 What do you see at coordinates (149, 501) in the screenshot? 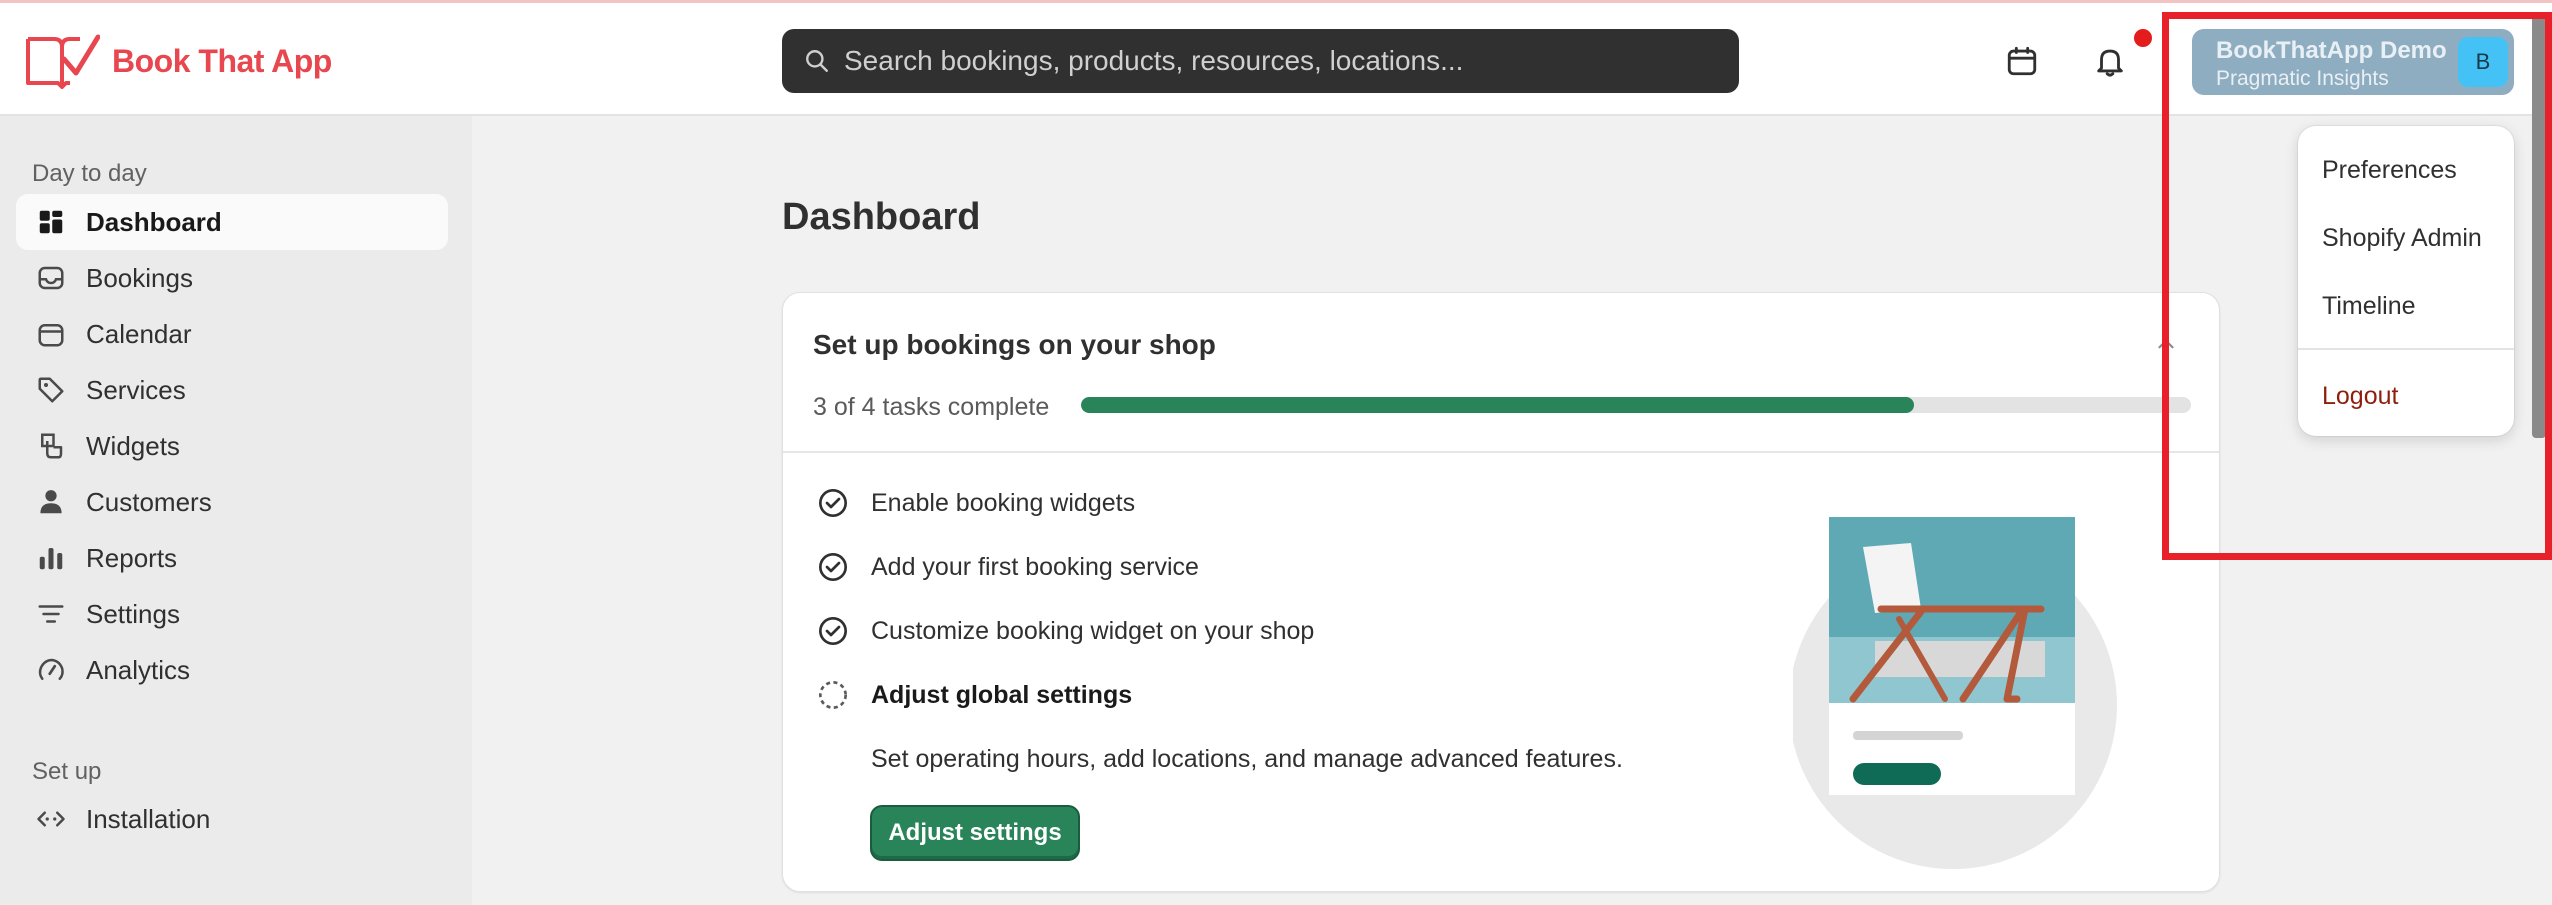
I see `sidebar-item-label: Customers` at bounding box center [149, 501].